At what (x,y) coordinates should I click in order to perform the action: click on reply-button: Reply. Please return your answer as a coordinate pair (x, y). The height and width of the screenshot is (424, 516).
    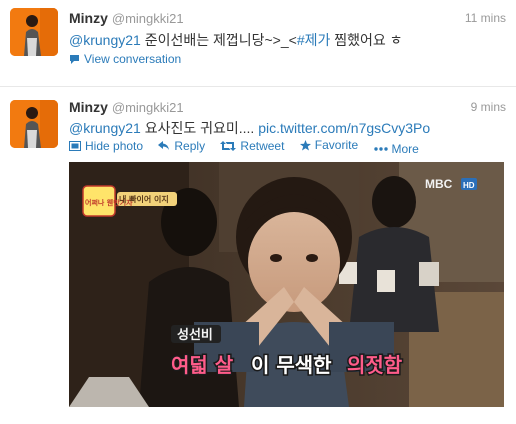
    Looking at the image, I should click on (181, 146).